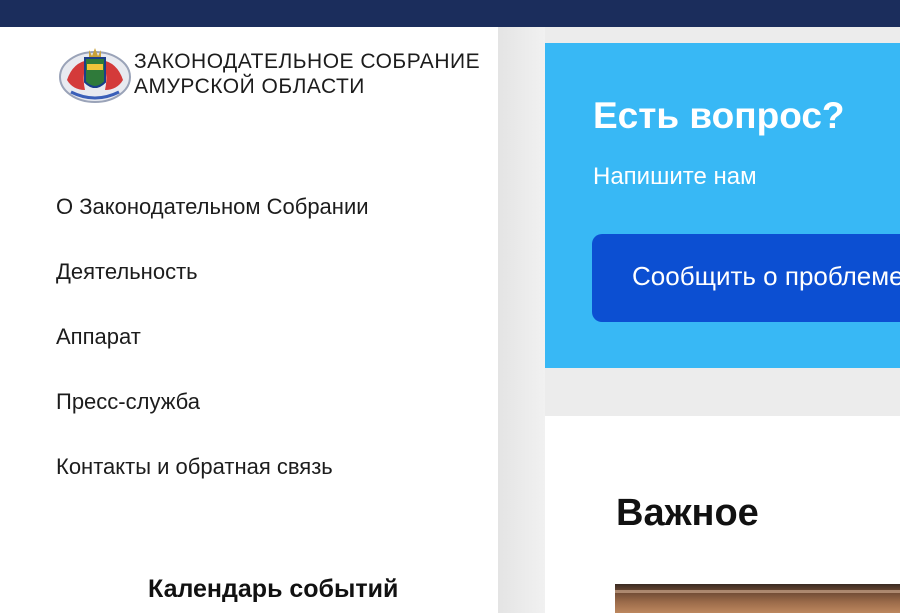  What do you see at coordinates (675, 176) in the screenshot?
I see `question-subtitle: Напишите нам` at bounding box center [675, 176].